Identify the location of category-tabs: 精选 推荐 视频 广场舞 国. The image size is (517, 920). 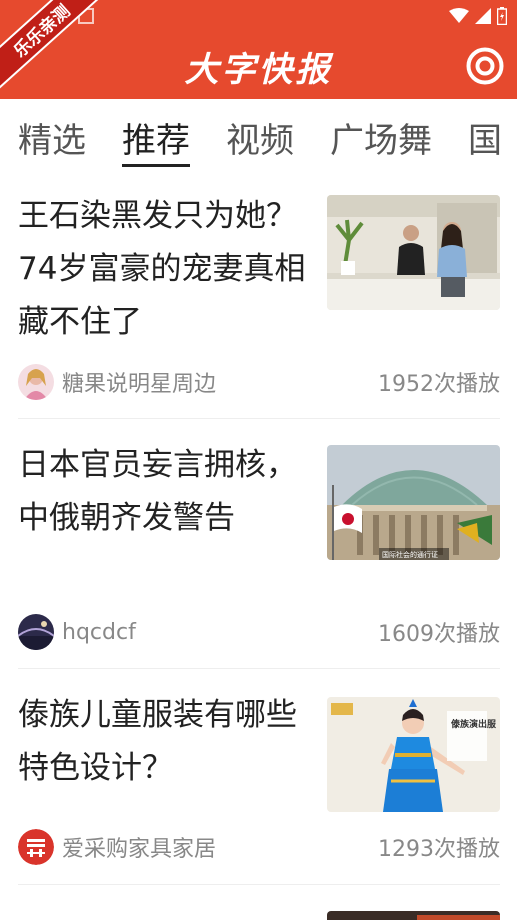
(258, 135).